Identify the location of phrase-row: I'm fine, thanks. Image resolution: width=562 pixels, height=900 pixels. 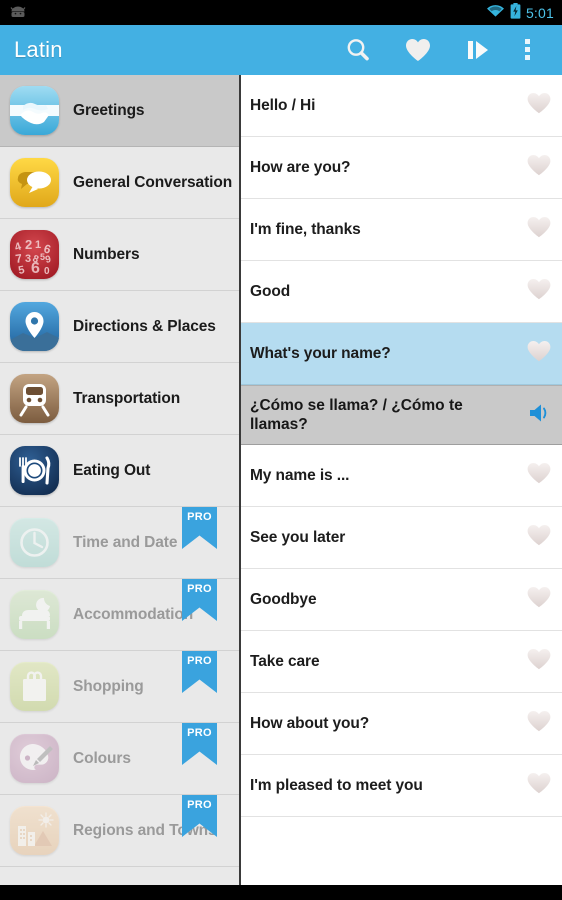
(401, 230).